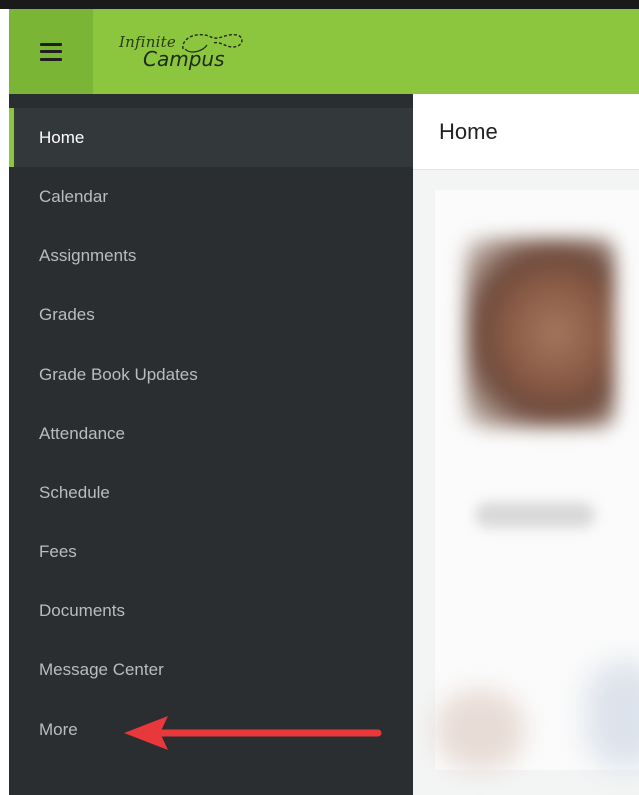 This screenshot has width=639, height=795. Describe the element at coordinates (319, 4) in the screenshot. I see `top-border` at that location.